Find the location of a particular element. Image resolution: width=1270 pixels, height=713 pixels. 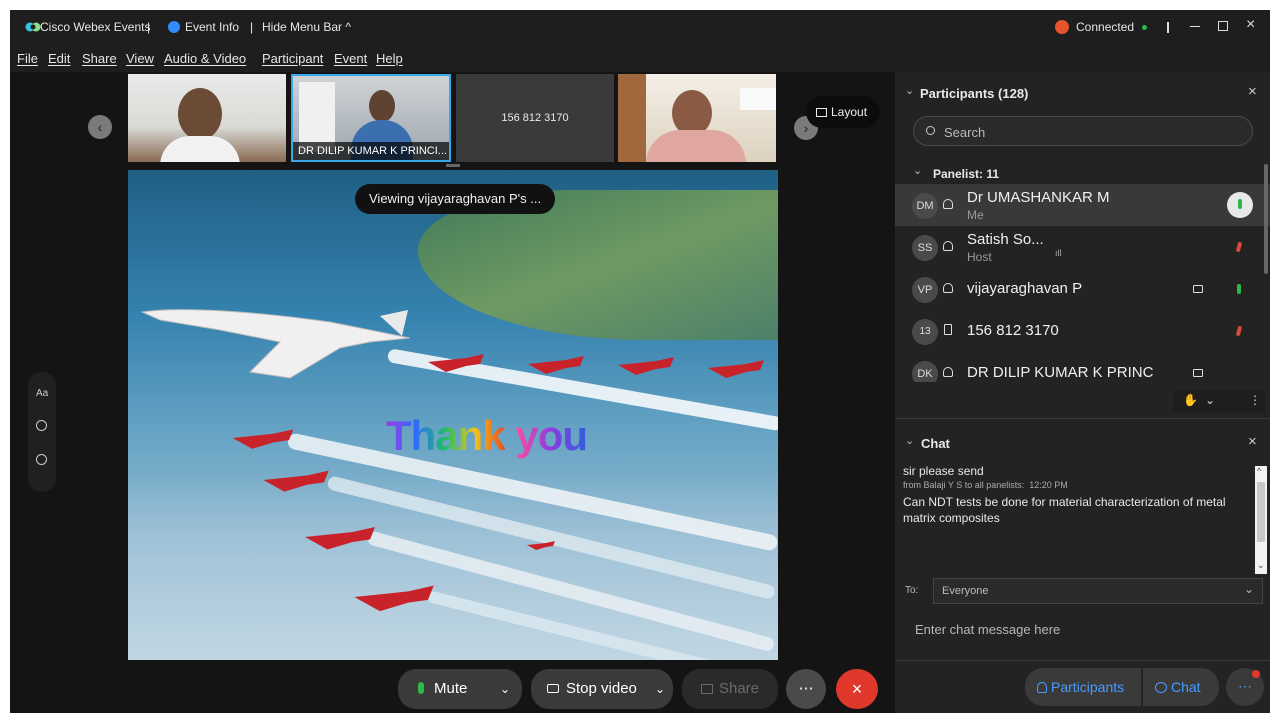

message-time: 12:20 PM is located at coordinates (1048, 485).